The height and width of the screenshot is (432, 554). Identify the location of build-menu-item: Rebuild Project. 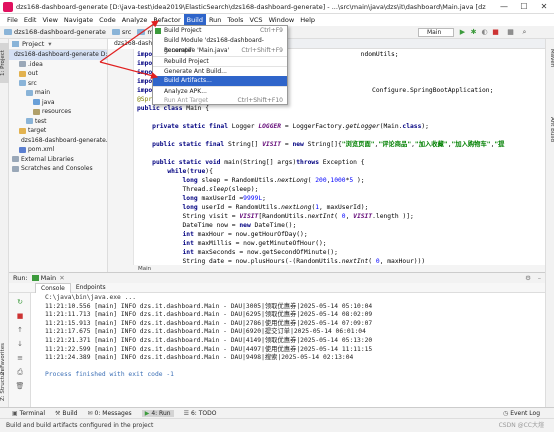
(220, 61).